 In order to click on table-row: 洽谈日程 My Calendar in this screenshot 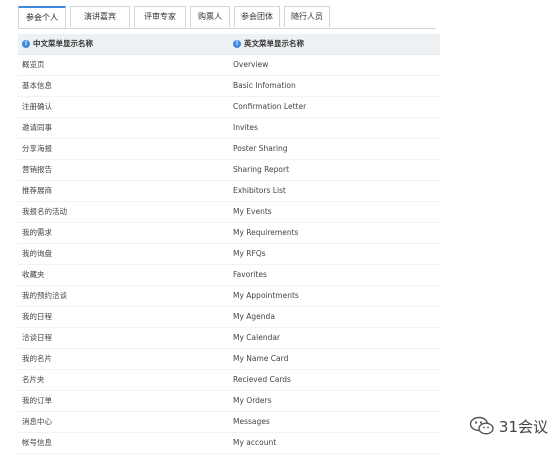, I will do `click(229, 338)`.